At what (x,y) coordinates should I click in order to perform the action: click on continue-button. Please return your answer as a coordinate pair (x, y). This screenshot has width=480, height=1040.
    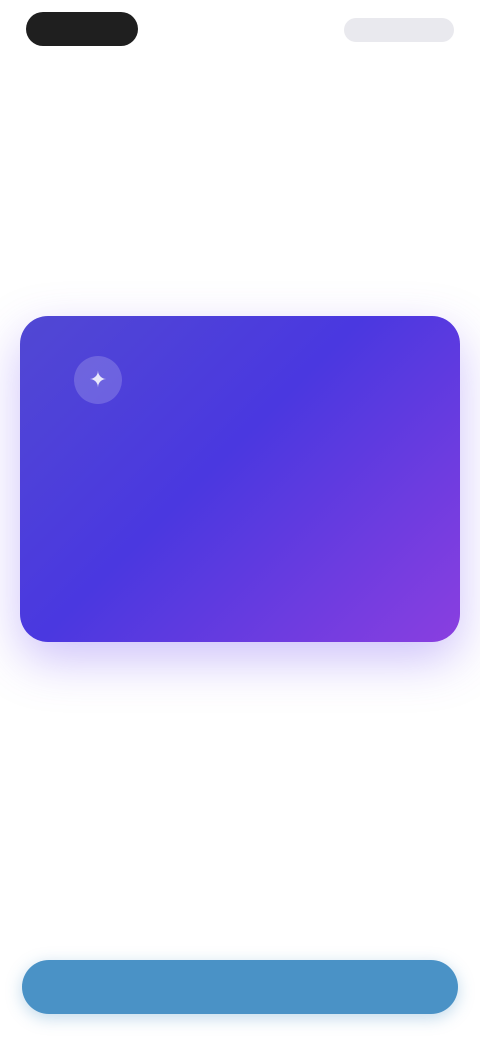
    Looking at the image, I should click on (240, 987).